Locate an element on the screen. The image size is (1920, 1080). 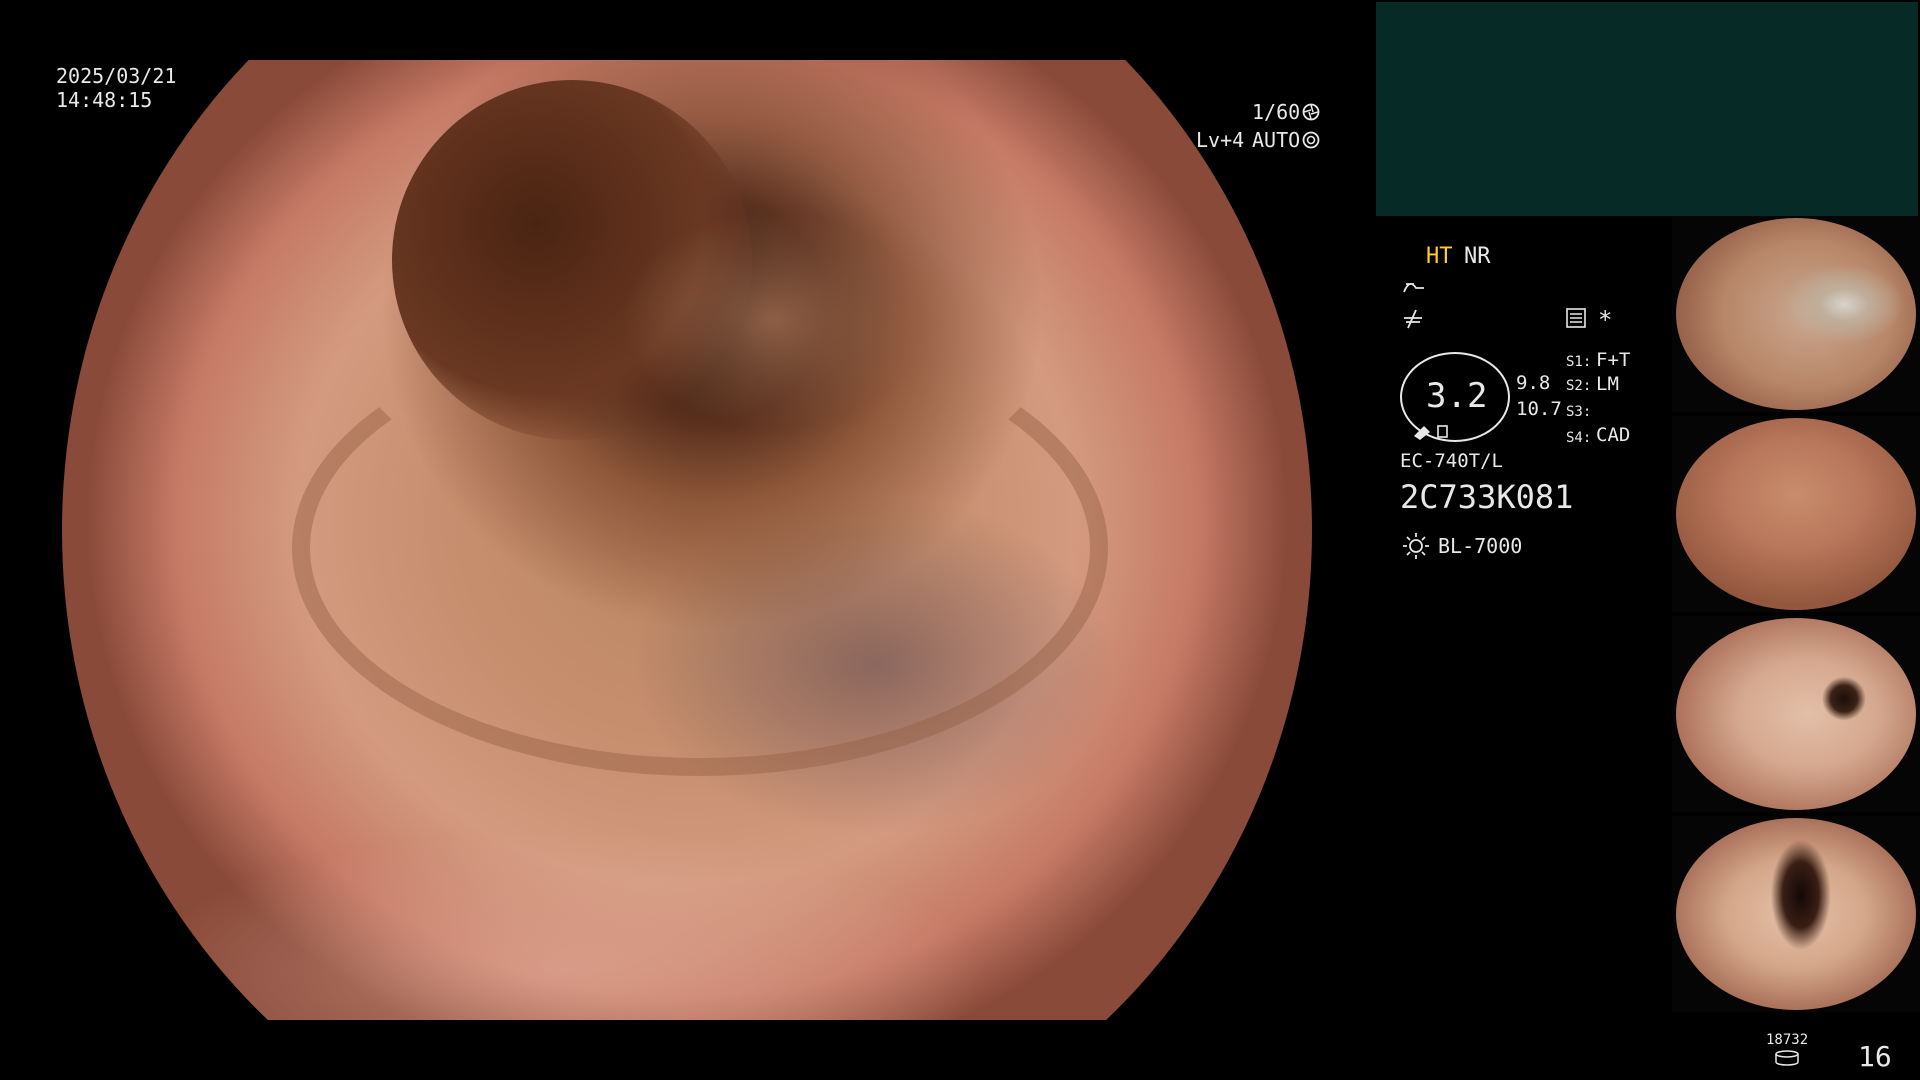
sun-icon is located at coordinates (1416, 546).